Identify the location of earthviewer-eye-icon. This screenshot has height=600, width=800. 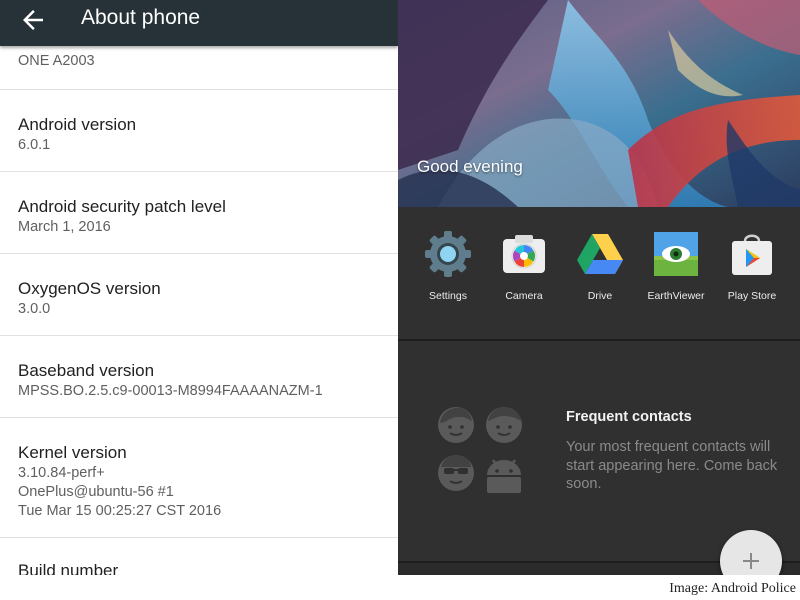
(676, 254).